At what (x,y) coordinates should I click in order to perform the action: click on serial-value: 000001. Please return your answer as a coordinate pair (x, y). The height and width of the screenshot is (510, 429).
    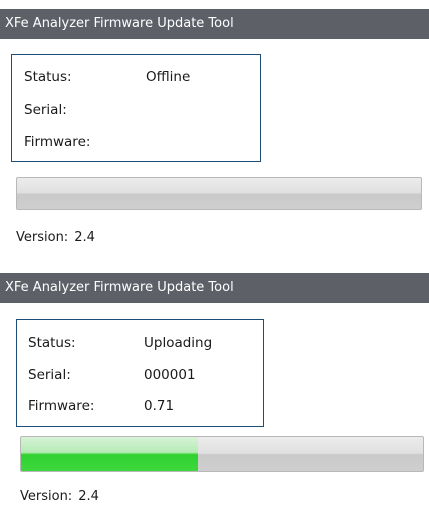
    Looking at the image, I should click on (170, 375).